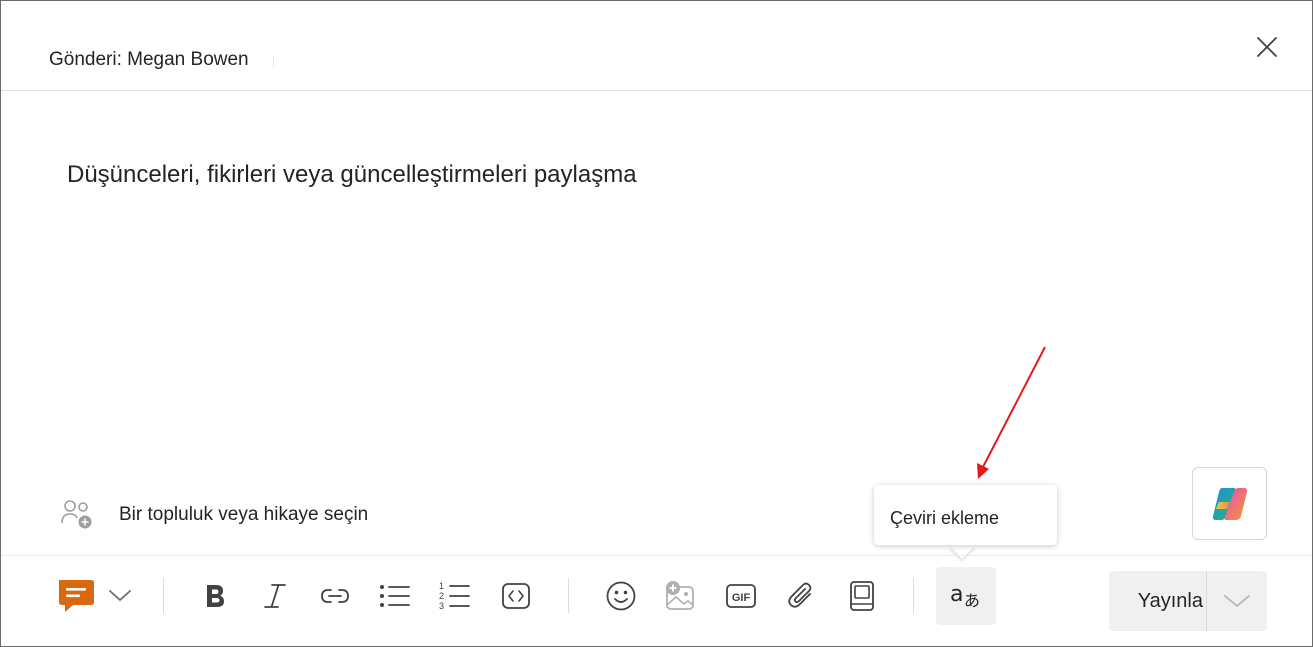 The width and height of the screenshot is (1313, 647). What do you see at coordinates (1011, 412) in the screenshot?
I see `annotation-arrow` at bounding box center [1011, 412].